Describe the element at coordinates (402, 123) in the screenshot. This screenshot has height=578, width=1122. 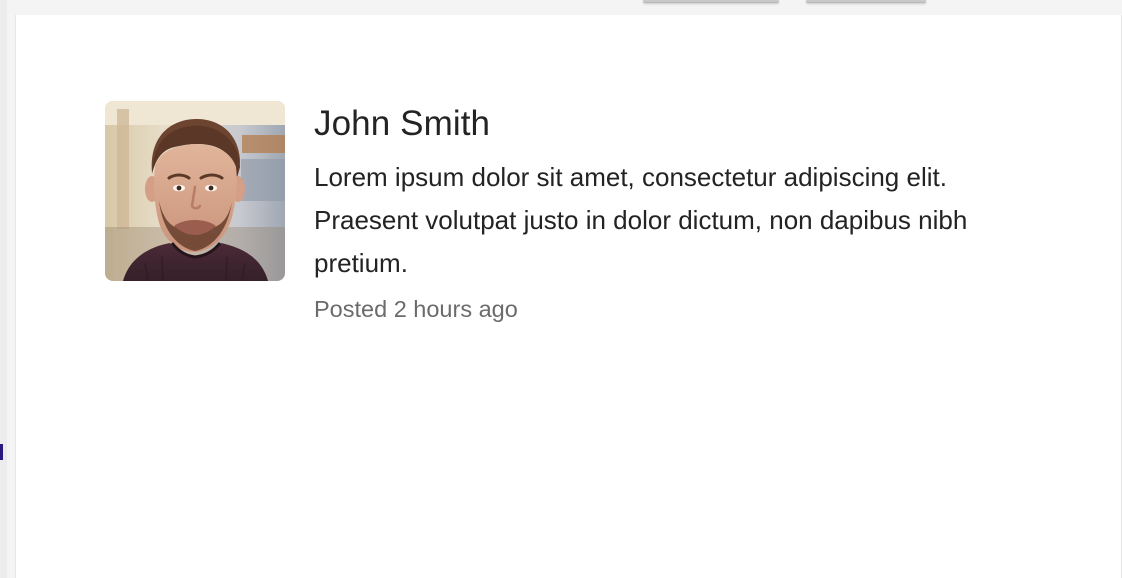
I see `author-name: John Smith` at that location.